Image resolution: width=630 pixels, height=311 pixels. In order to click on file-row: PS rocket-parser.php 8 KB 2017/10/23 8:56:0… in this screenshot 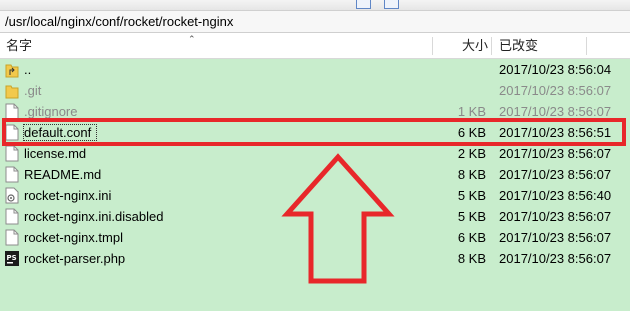, I will do `click(315, 258)`.